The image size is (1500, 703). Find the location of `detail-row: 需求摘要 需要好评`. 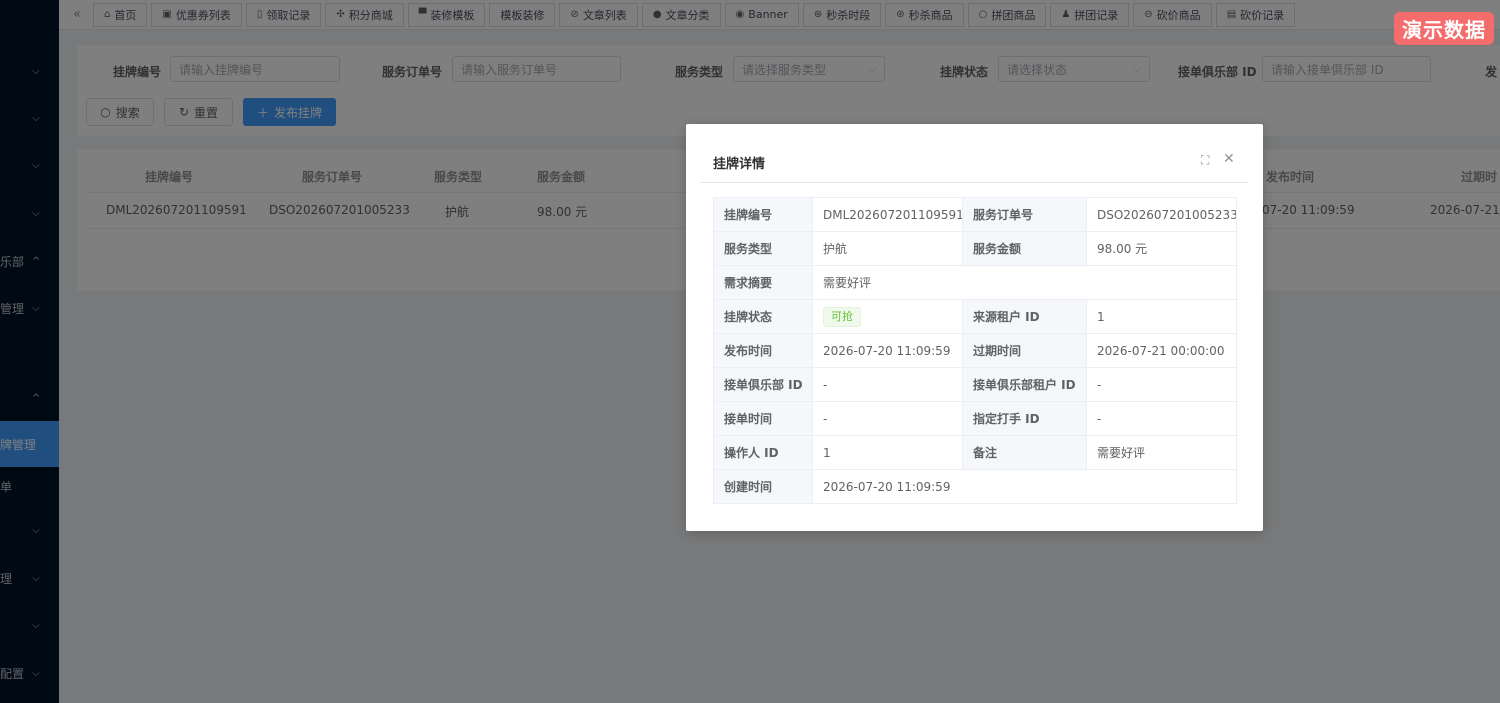

detail-row: 需求摘要 需要好评 is located at coordinates (975, 282).